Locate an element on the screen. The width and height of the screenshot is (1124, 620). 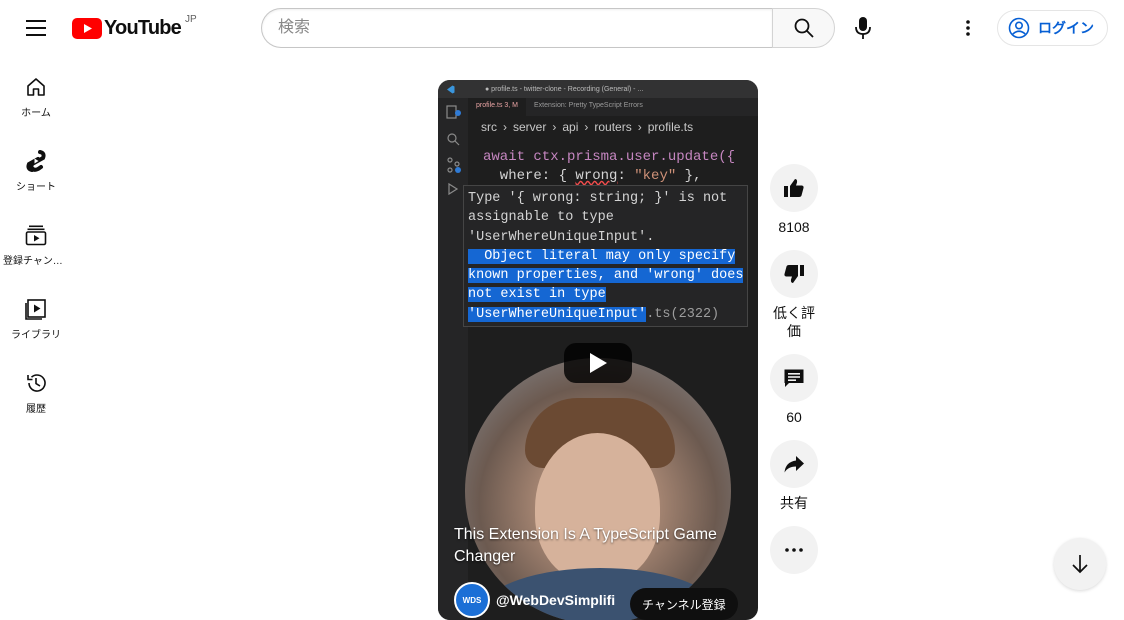
tooltip-line: assignable to type is located at coordinates (541, 218).